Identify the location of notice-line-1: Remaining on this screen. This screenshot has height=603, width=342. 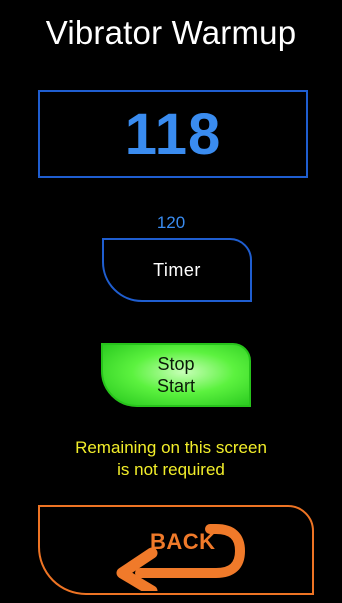
(171, 447).